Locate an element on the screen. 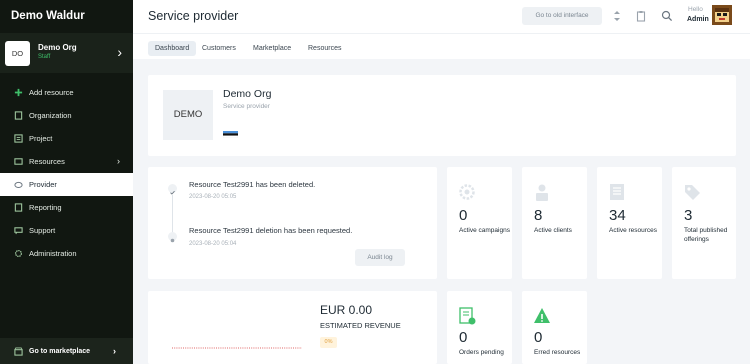 This screenshot has height=364, width=750. gear-icon is located at coordinates (18, 253).